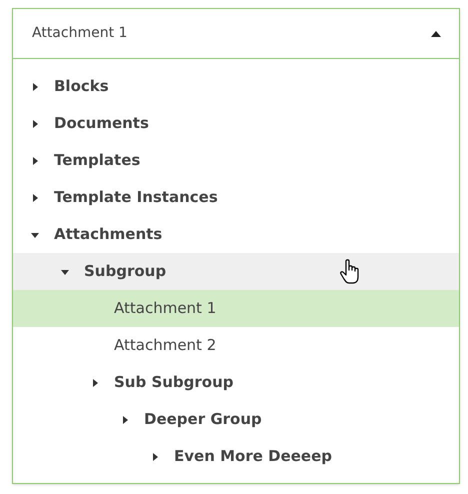  What do you see at coordinates (236, 234) in the screenshot?
I see `tree-item: Attachments` at bounding box center [236, 234].